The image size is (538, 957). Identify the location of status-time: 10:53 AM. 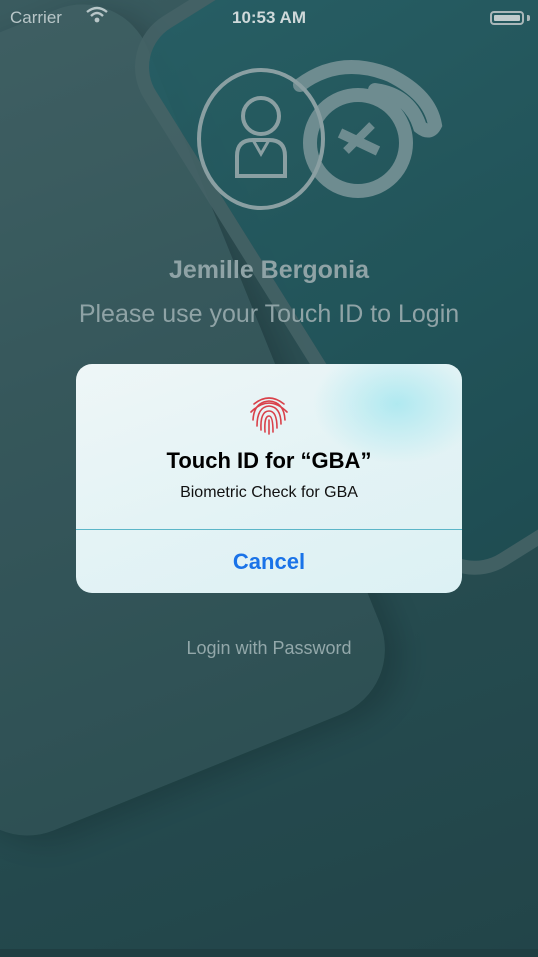
(268, 17).